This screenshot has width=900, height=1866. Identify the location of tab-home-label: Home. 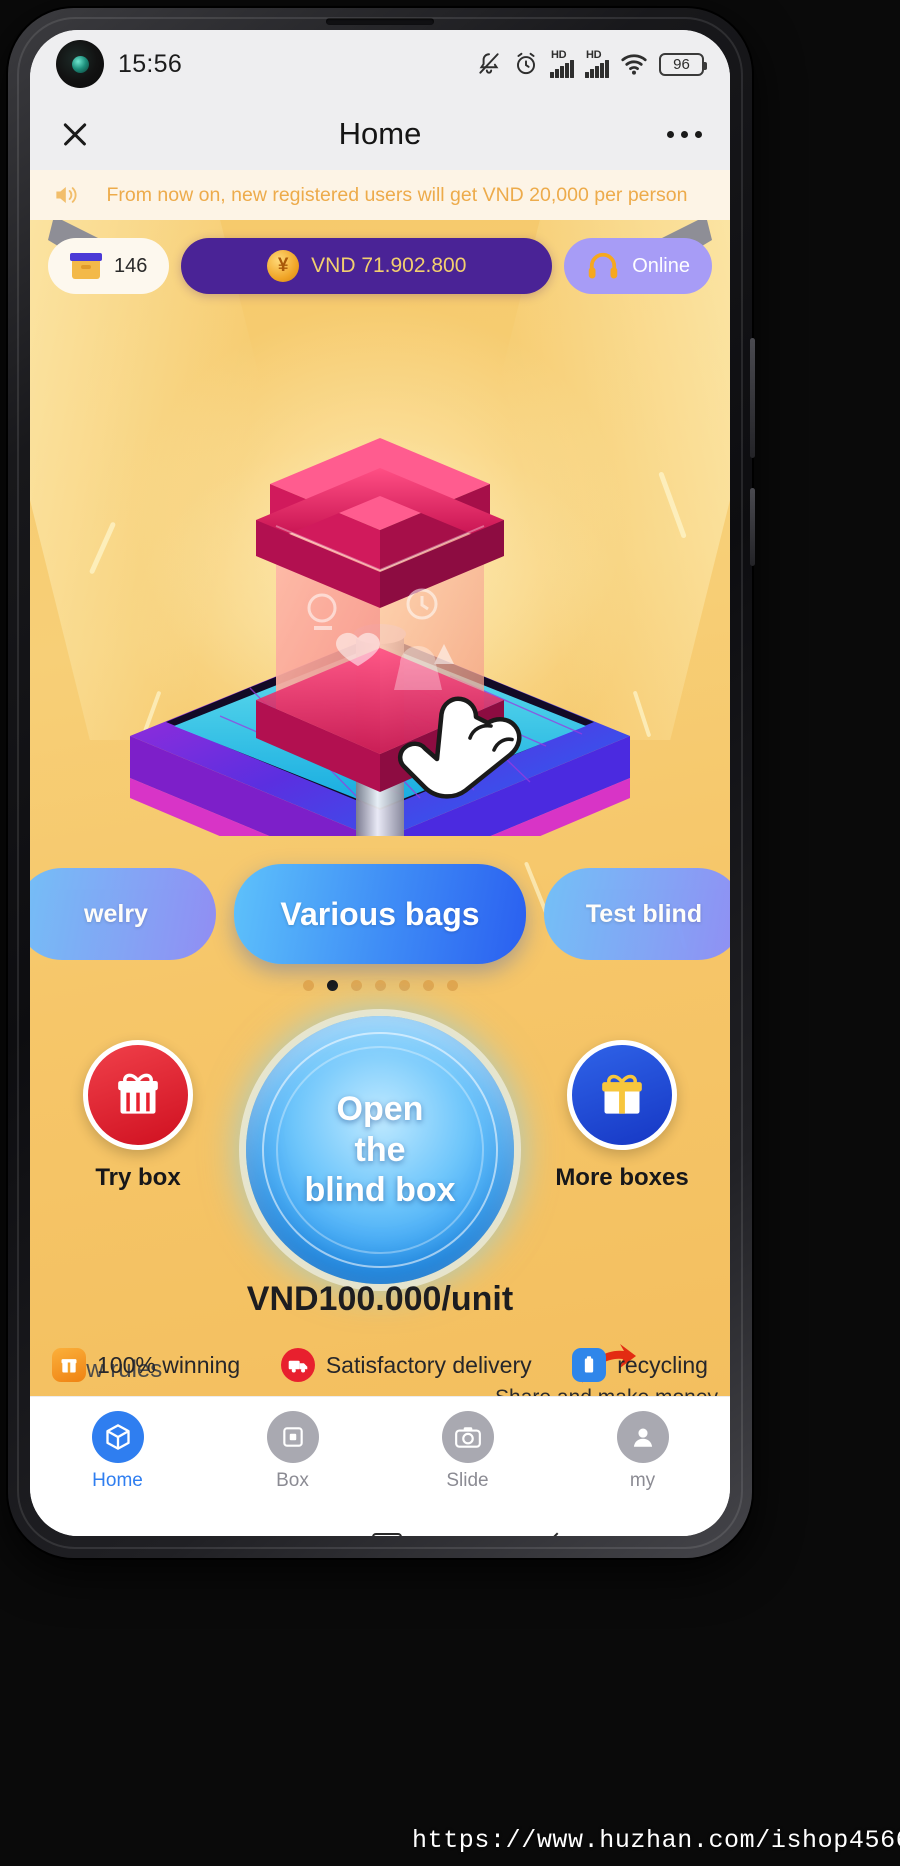
(117, 1480).